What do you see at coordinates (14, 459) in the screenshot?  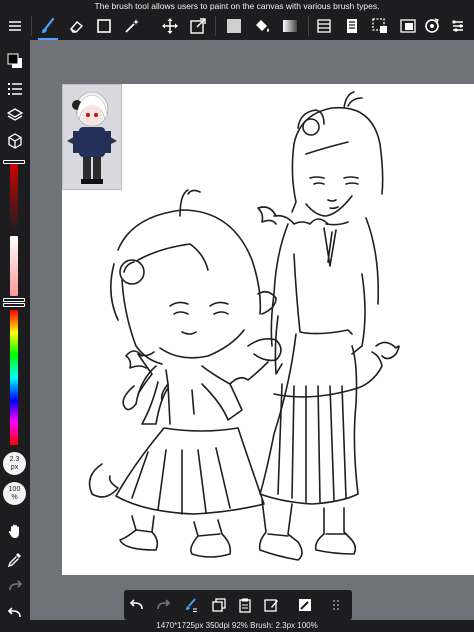 I see `brush-size-value: 2.3` at bounding box center [14, 459].